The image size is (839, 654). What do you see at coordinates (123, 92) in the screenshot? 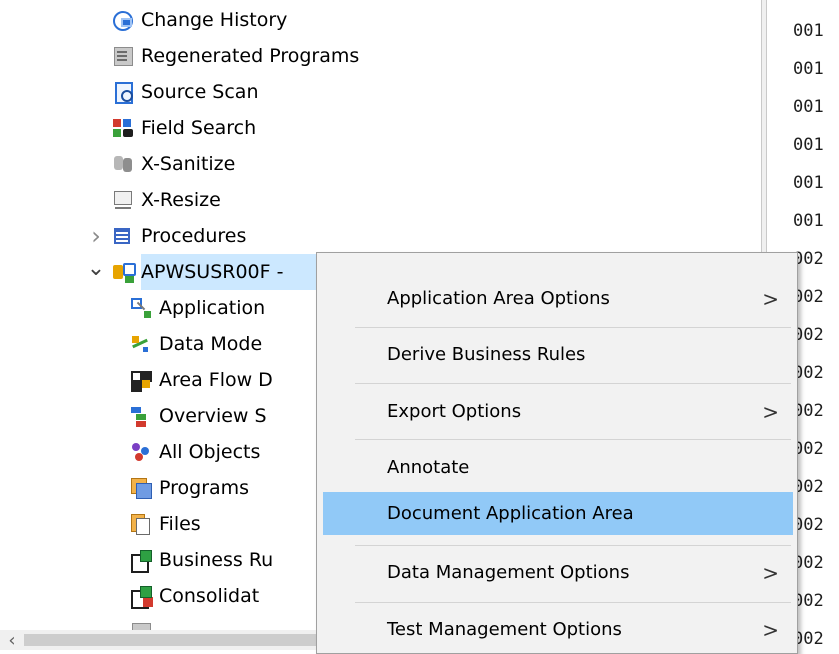
I see `source-scan-icon` at bounding box center [123, 92].